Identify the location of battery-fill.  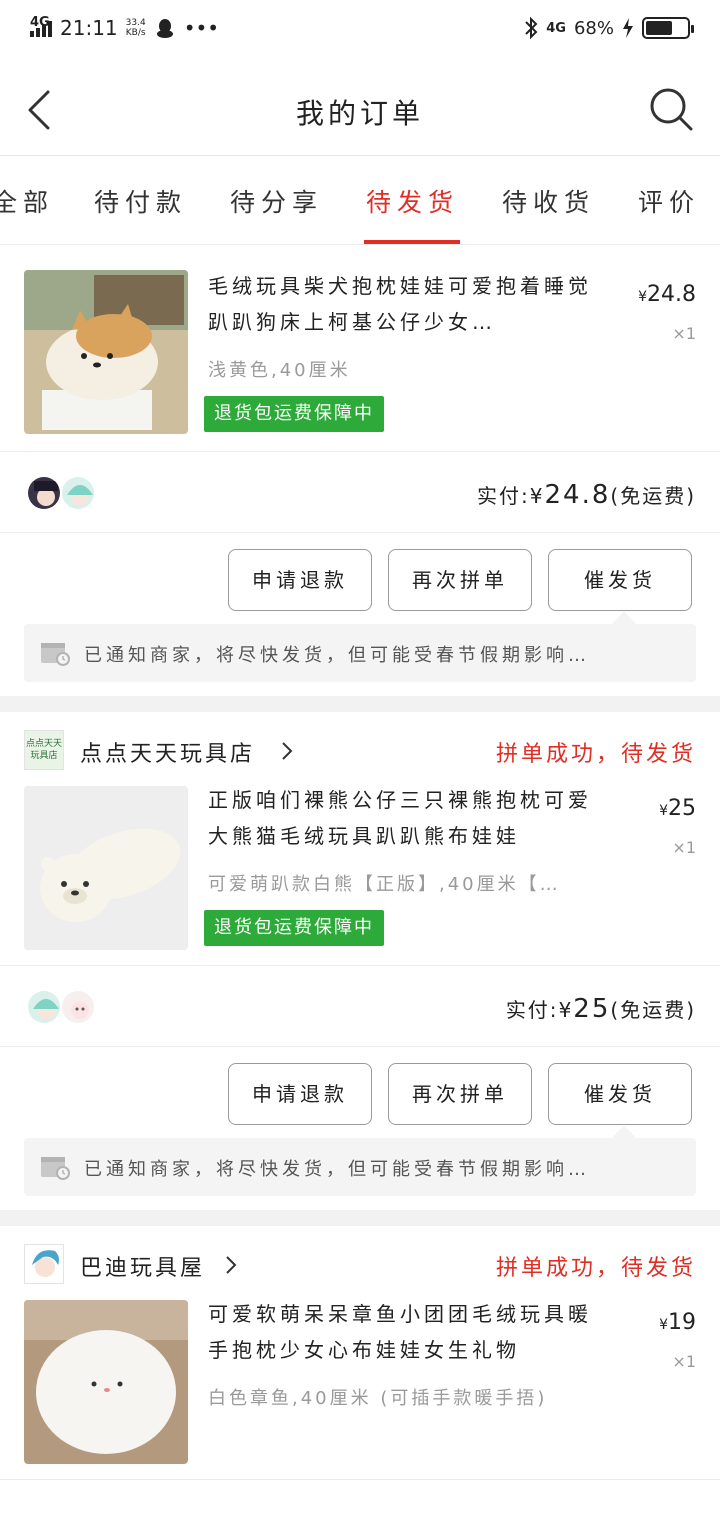
(659, 28).